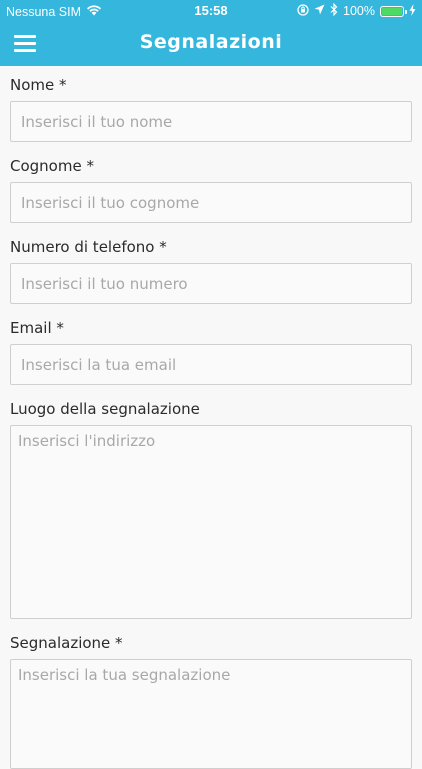 This screenshot has width=422, height=769. I want to click on battery-tip, so click(406, 11).